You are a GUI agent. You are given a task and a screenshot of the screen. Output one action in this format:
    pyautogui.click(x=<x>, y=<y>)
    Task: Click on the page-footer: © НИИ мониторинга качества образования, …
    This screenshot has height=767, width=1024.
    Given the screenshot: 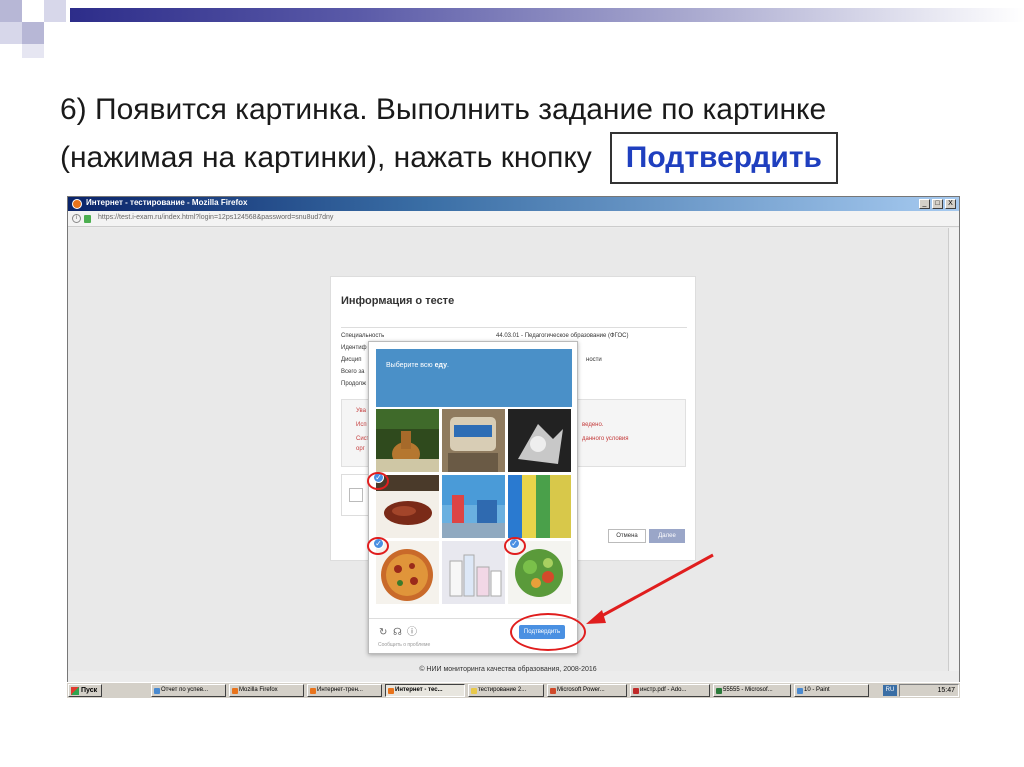 What is the action you would take?
    pyautogui.click(x=508, y=669)
    